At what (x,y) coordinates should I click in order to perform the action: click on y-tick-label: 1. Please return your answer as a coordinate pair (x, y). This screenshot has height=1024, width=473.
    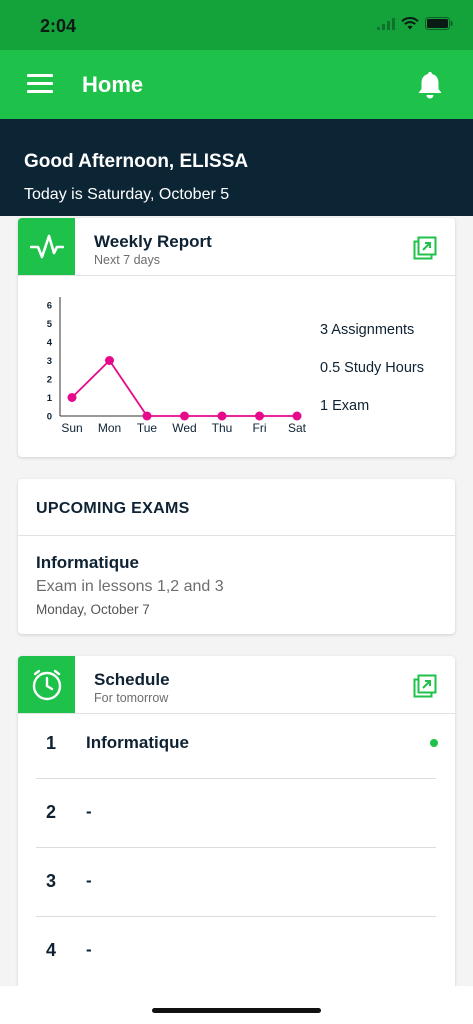
    Looking at the image, I should click on (50, 398).